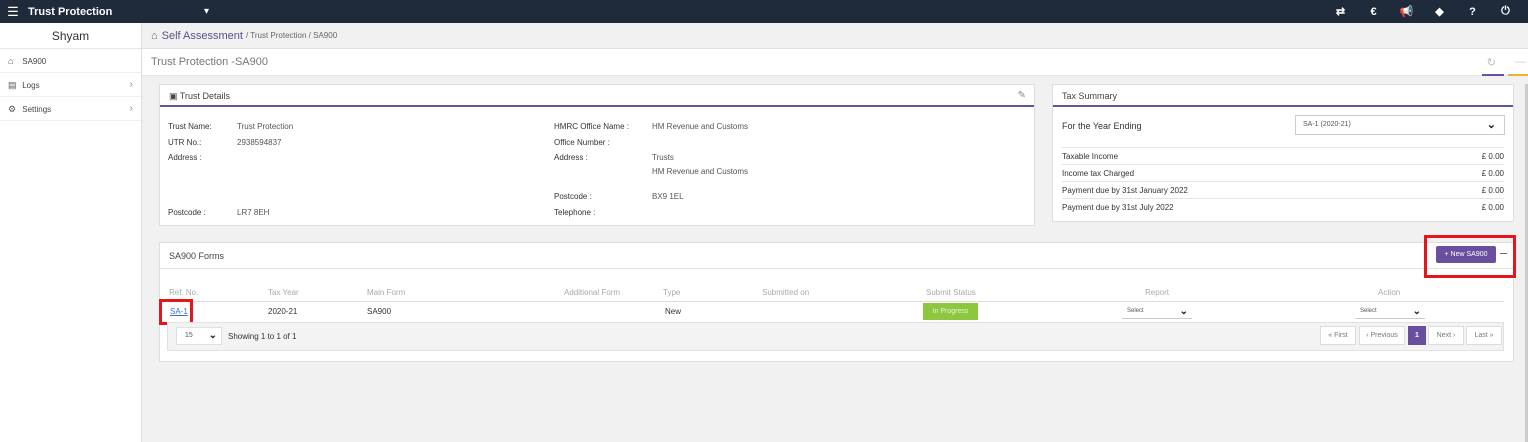  I want to click on tax-row-label: Payment due by 31st January 2022, so click(1125, 190).